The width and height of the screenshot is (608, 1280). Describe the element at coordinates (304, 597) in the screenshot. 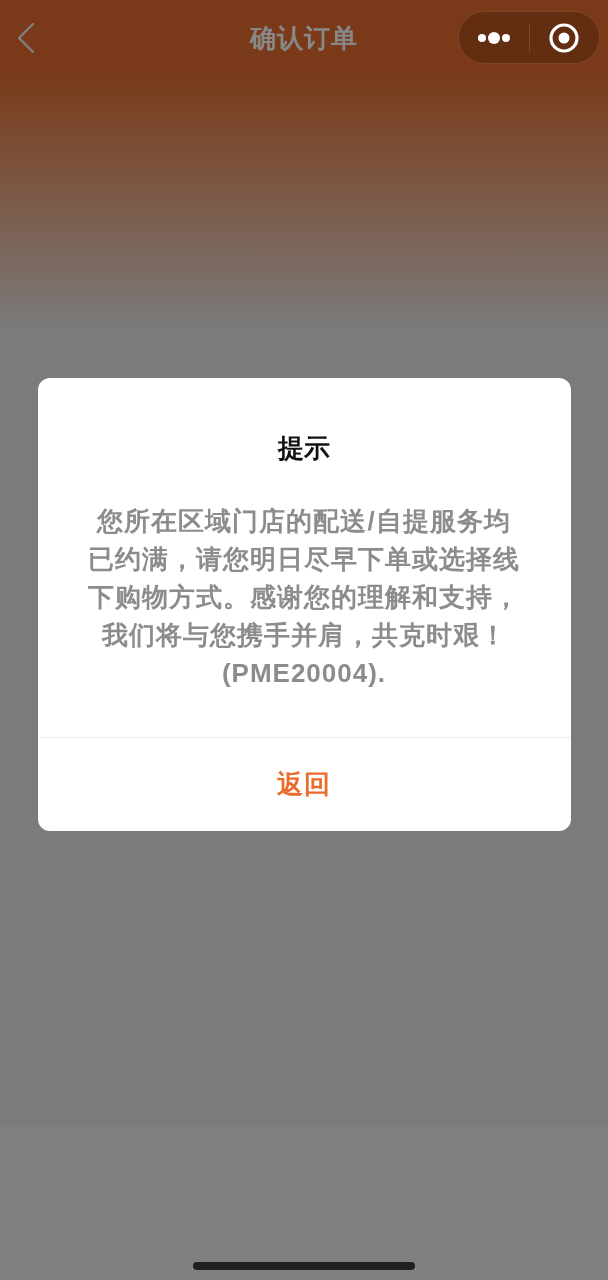

I see `dialog-message: 您所在区域门店的配送/自提服务均已约满，请您明日尽早下单或选择线下购物方式。感谢您的理解和支持，我们将与您携手并肩，共克时艰！(PME20004).` at that location.